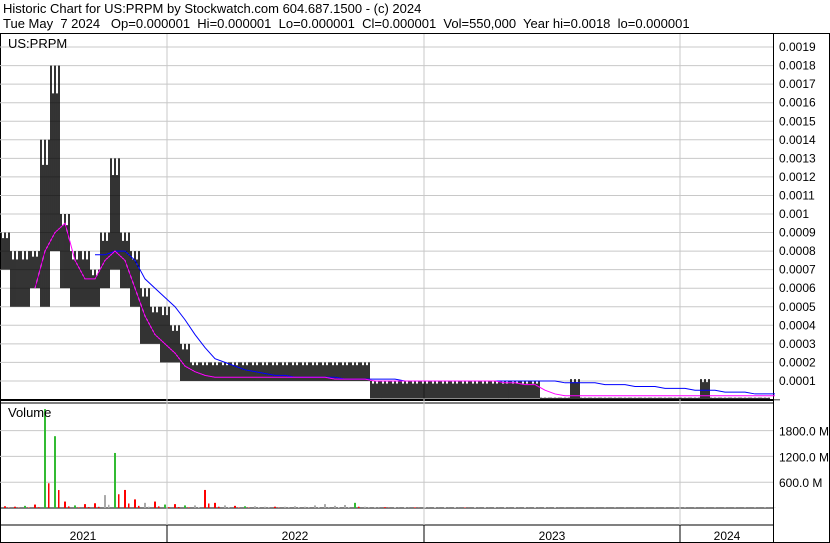  What do you see at coordinates (83, 536) in the screenshot?
I see `x-axis-year-label: 2021` at bounding box center [83, 536].